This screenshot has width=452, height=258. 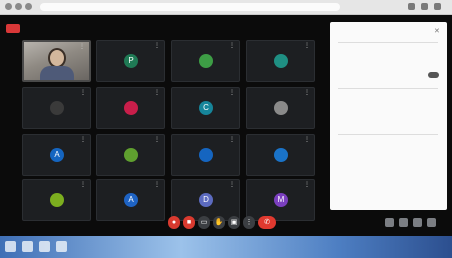 I want to click on browser-toolbar, so click(x=226, y=7).